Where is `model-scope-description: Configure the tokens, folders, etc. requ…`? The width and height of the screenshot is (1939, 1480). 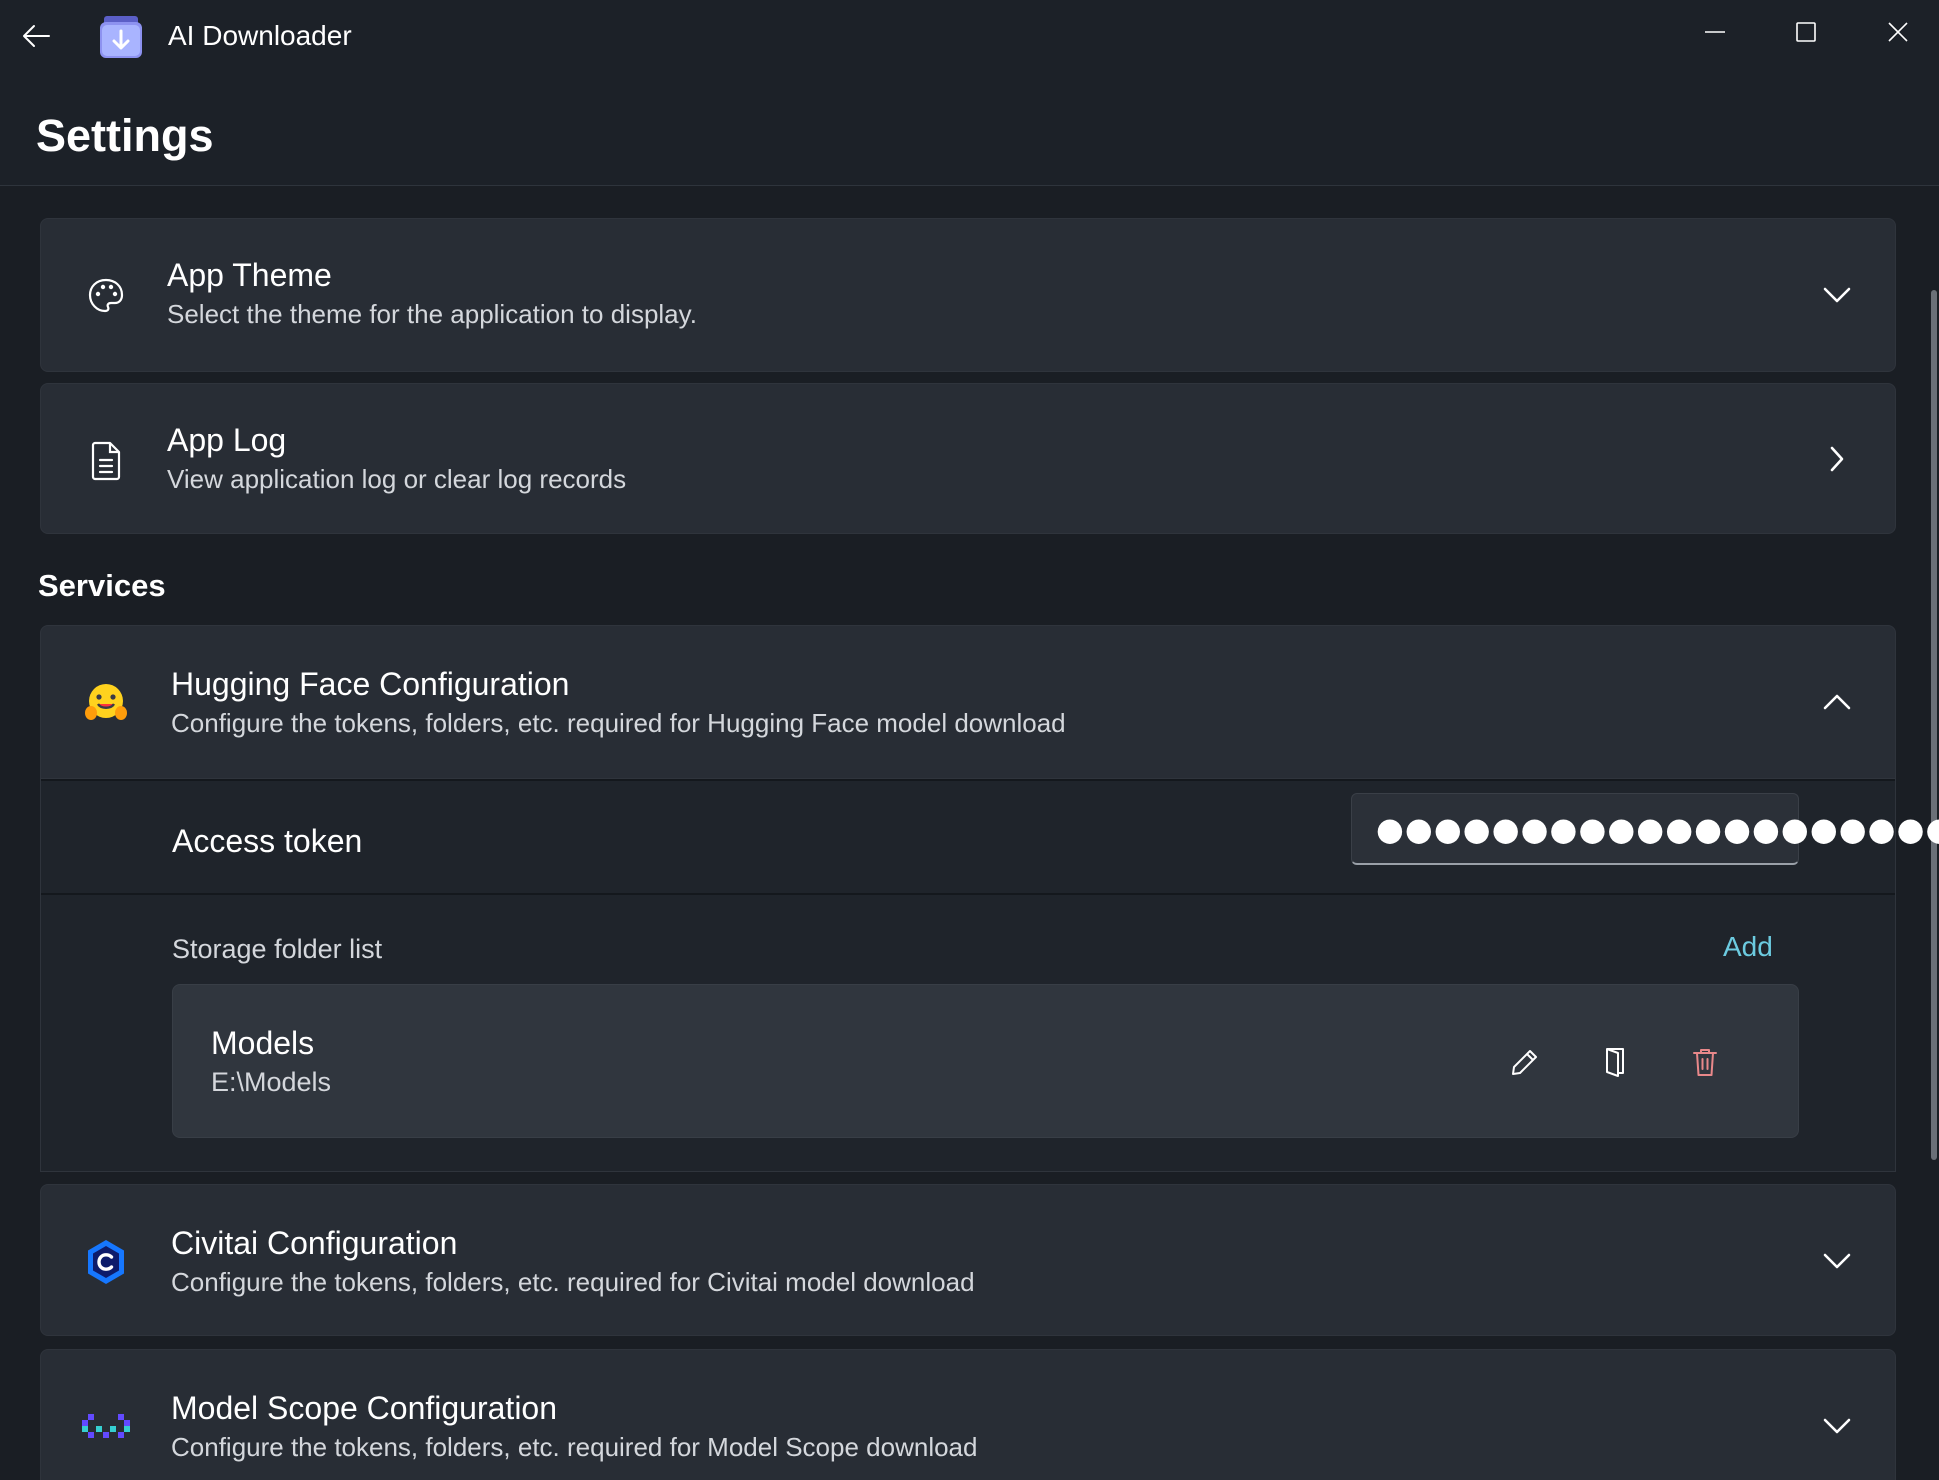 model-scope-description: Configure the tokens, folders, etc. requ… is located at coordinates (574, 1447).